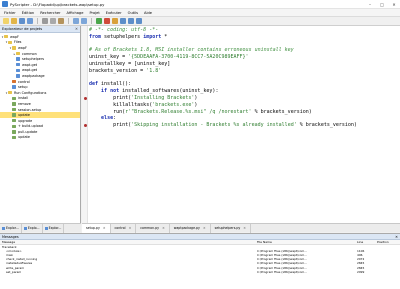  What do you see at coordinates (244, 37) in the screenshot?
I see `code-line: from setuphelpers import *` at bounding box center [244, 37].